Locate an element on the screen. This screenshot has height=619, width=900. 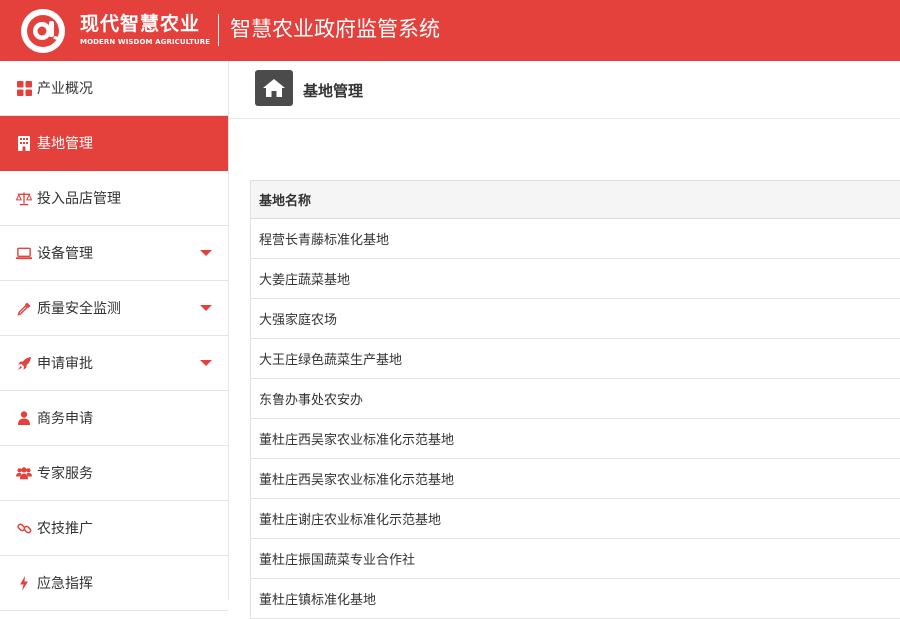
logo-text-en: MODERN WISDOM AGRICULTURE is located at coordinates (145, 42).